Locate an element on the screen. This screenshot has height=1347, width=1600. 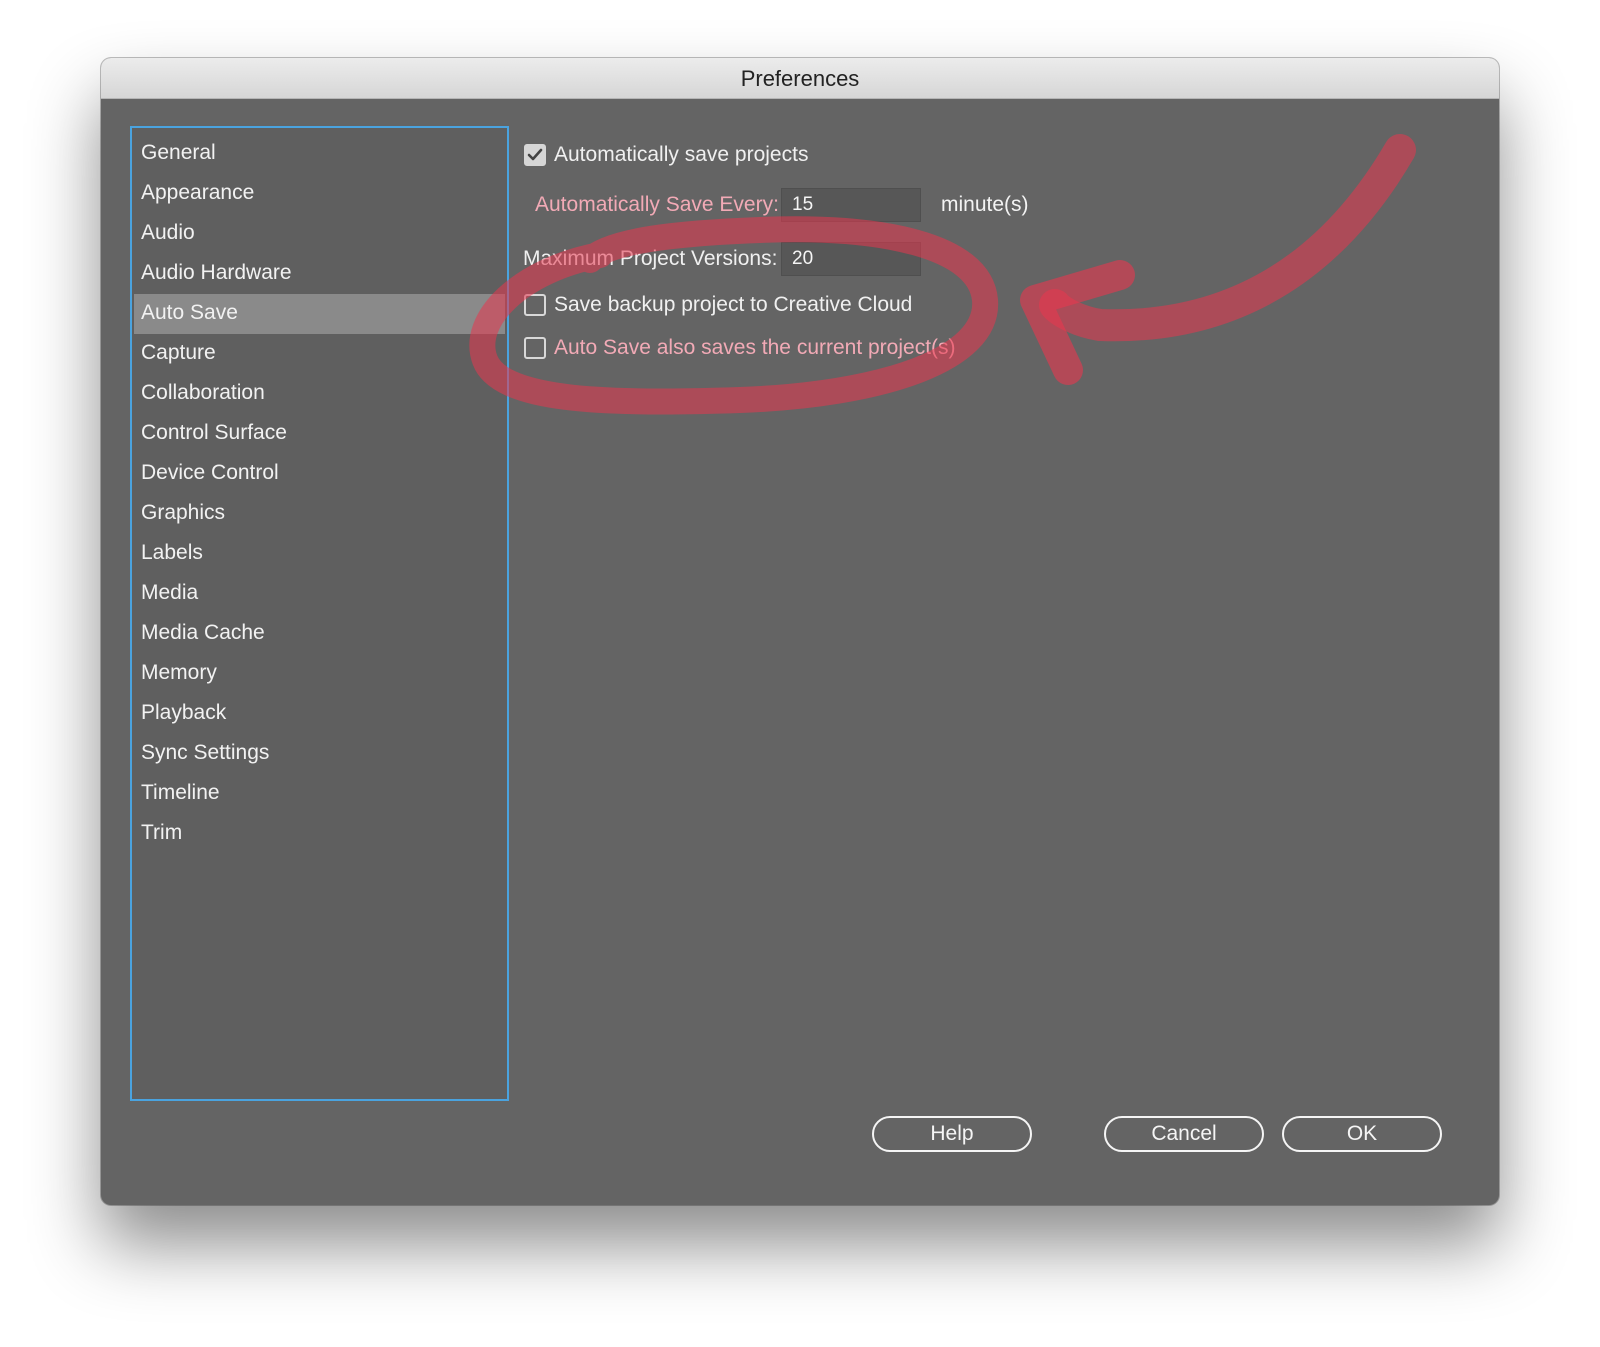
sidebar-item-control-surface: Control Surface is located at coordinates (319, 434).